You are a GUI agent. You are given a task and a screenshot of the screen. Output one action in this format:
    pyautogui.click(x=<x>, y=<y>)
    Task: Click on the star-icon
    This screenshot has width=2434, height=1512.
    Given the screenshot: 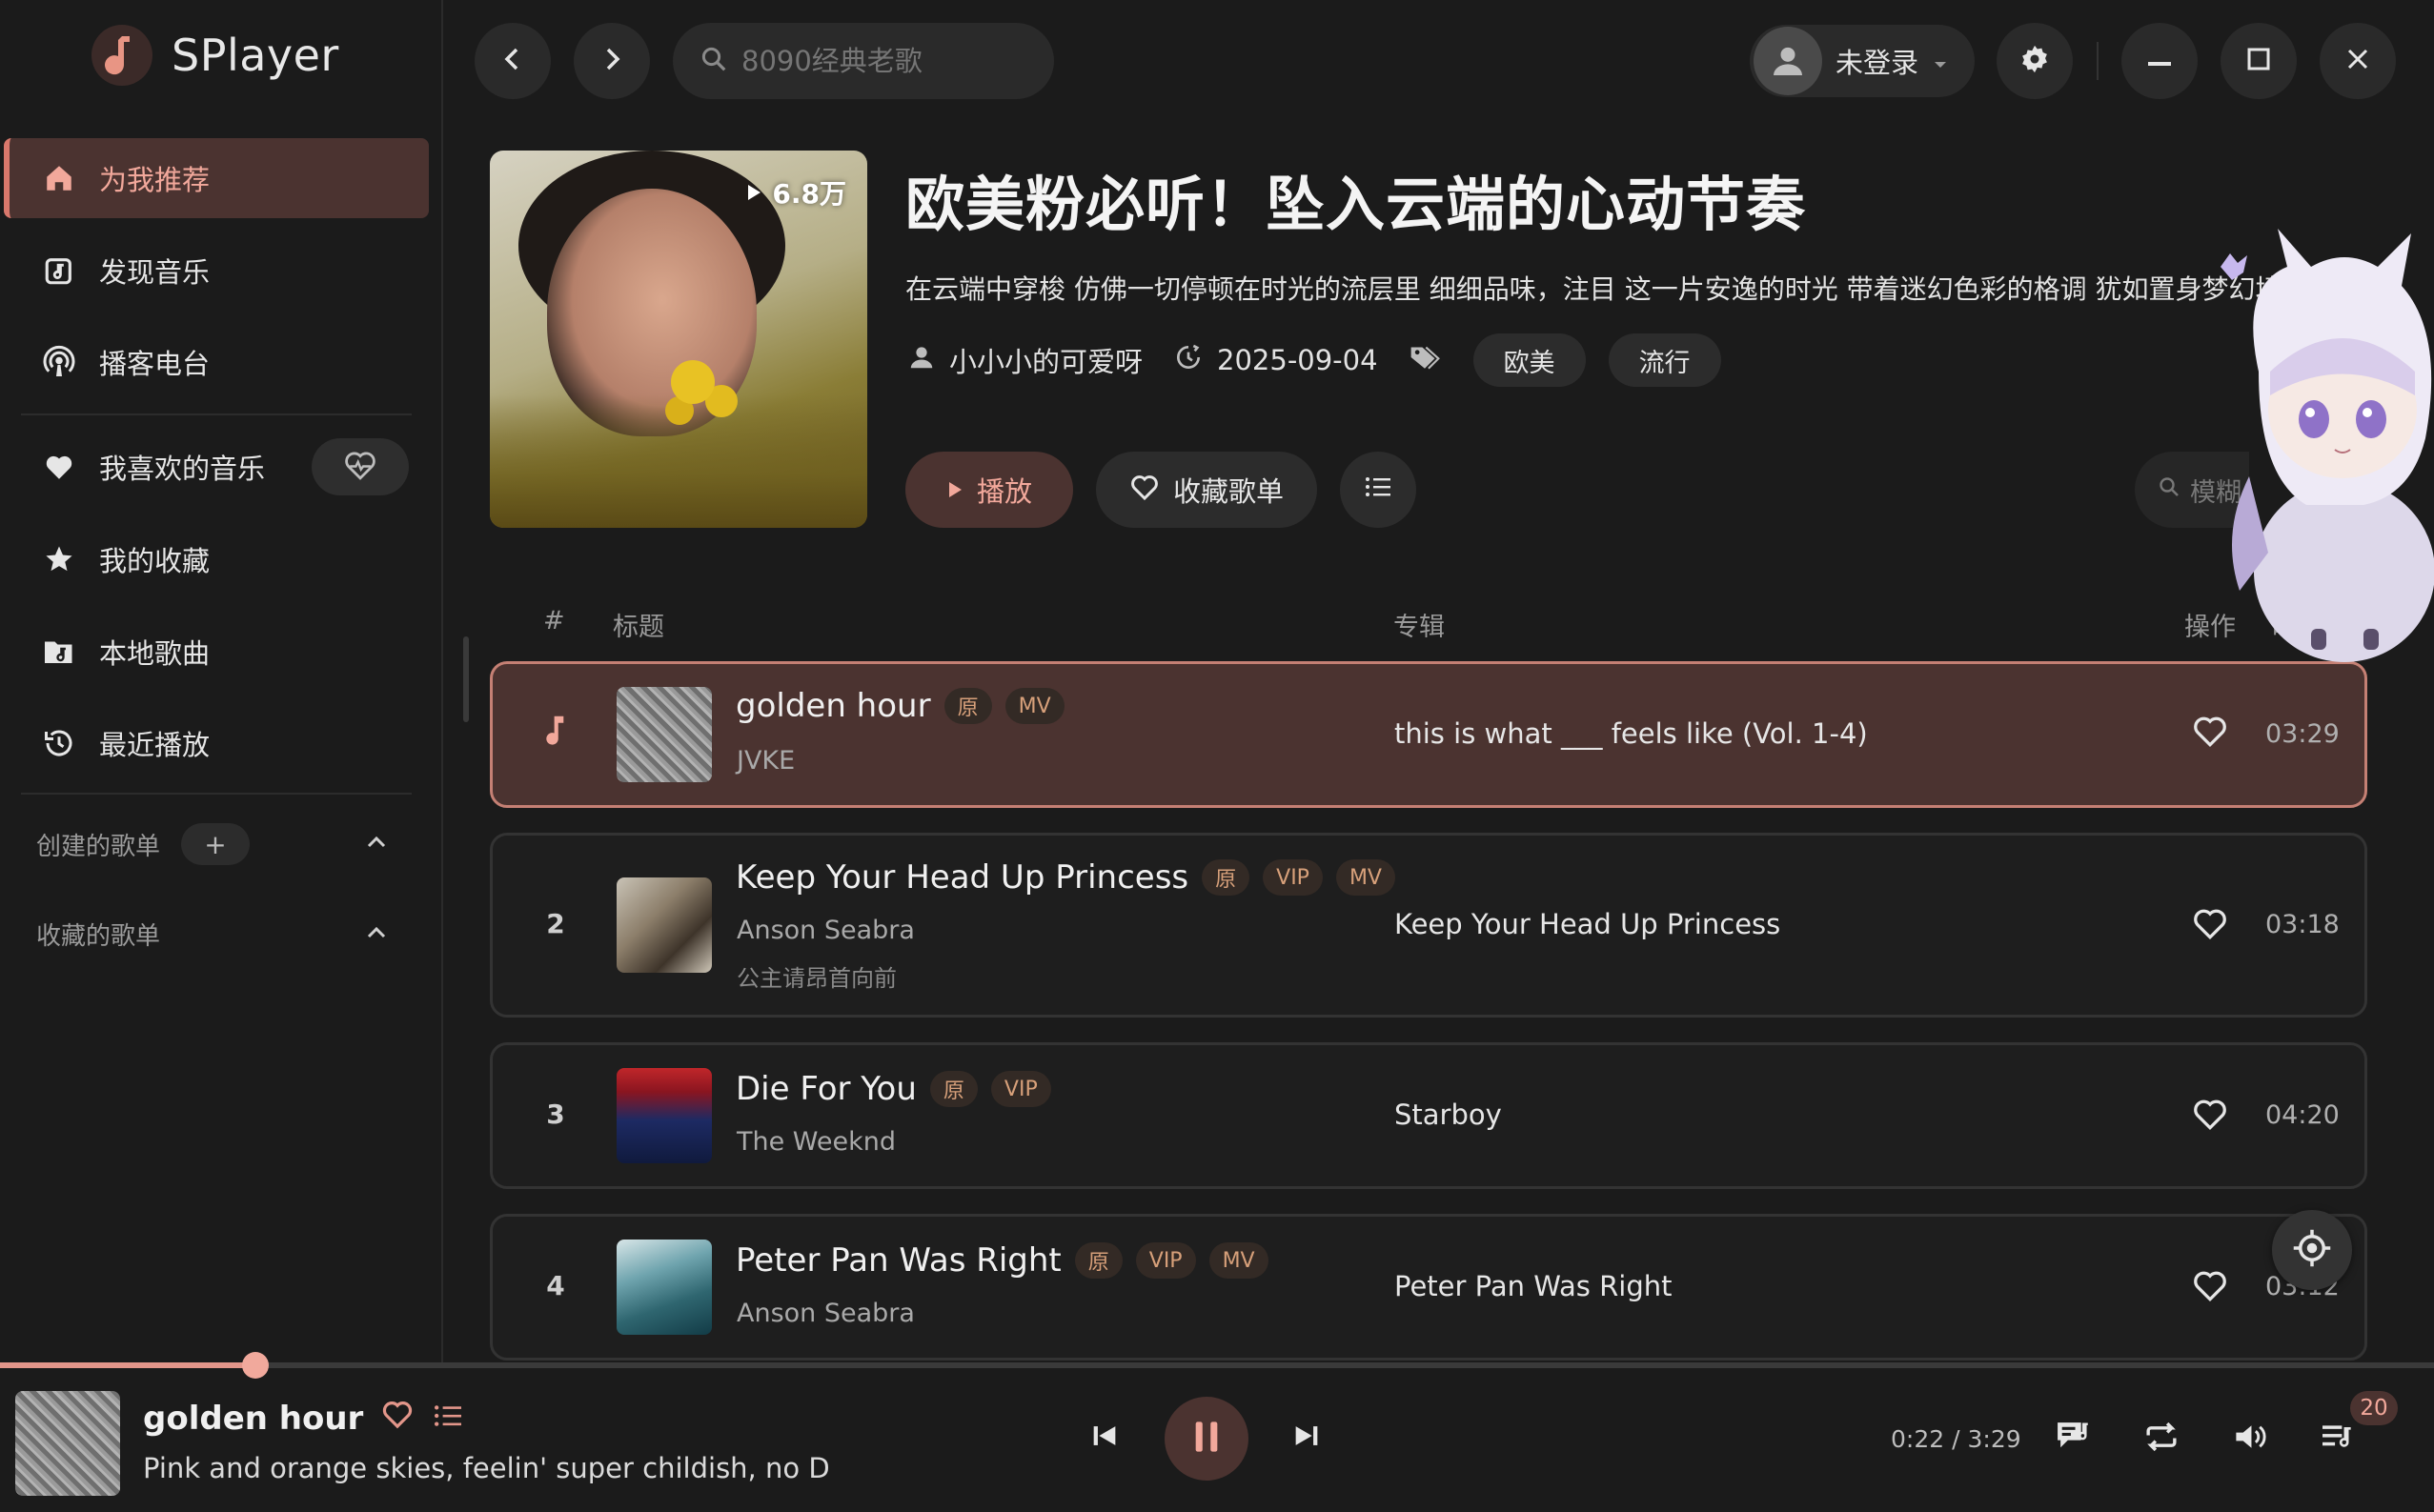 What is the action you would take?
    pyautogui.click(x=59, y=559)
    